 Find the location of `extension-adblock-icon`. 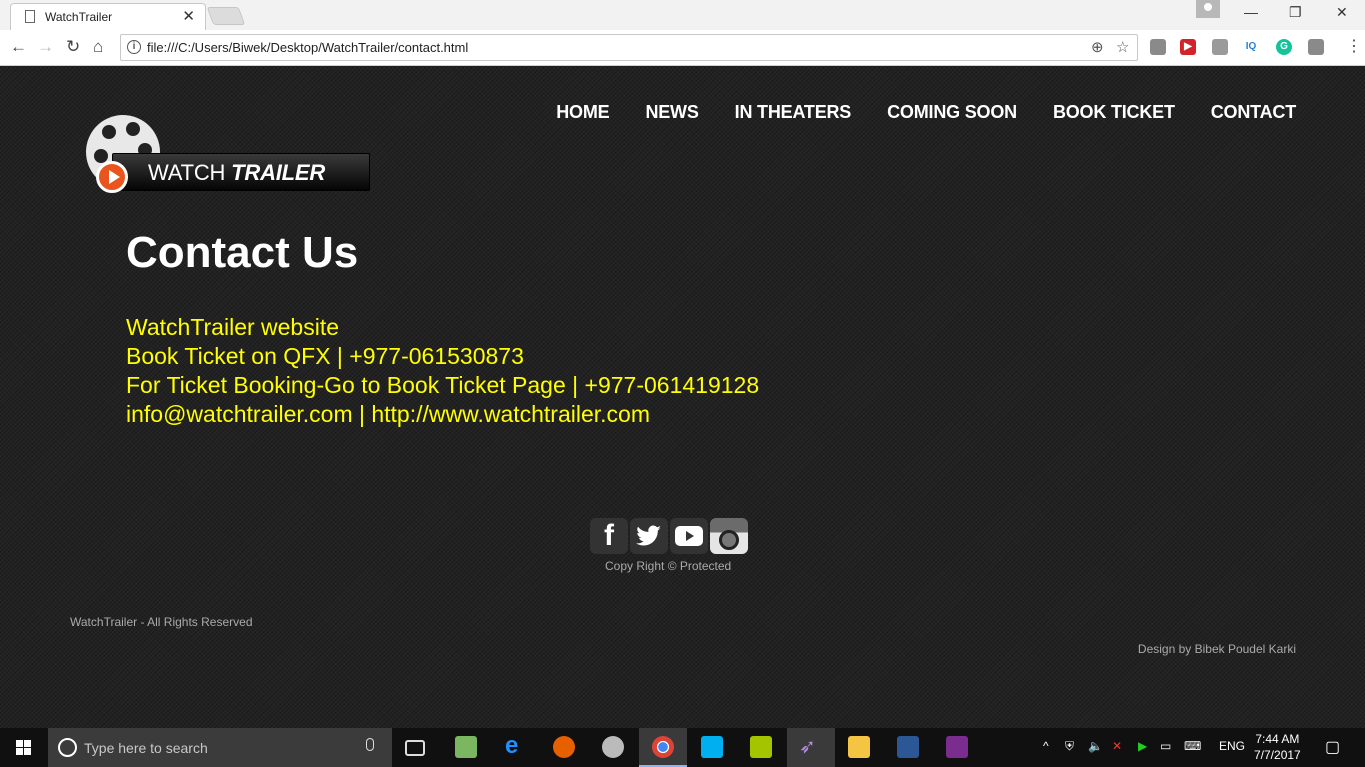

extension-adblock-icon is located at coordinates (1158, 47).